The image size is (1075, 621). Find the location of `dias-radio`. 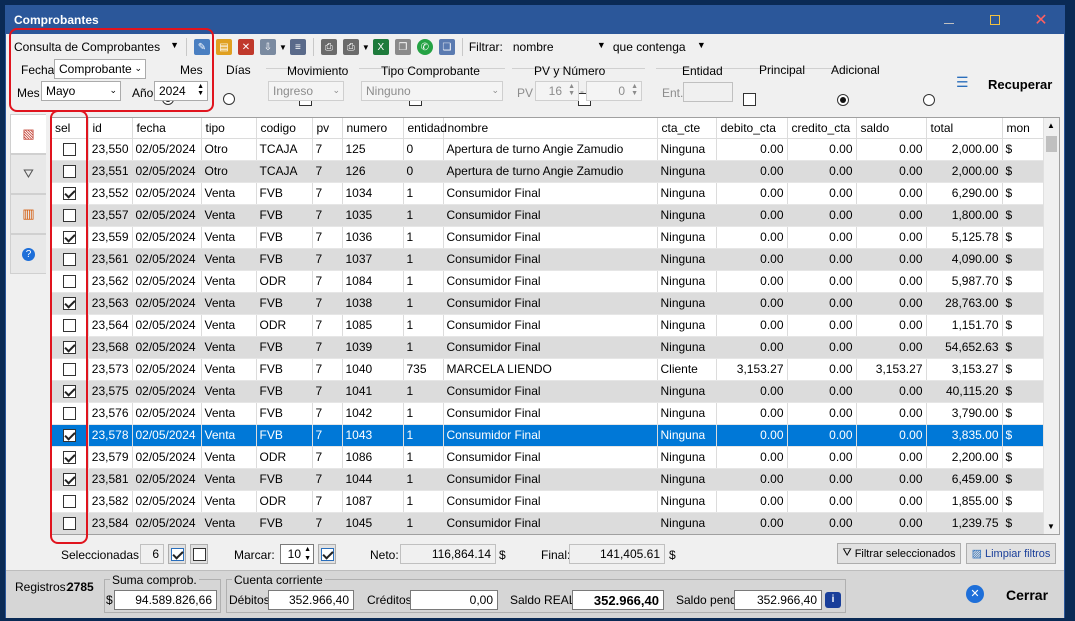

dias-radio is located at coordinates (229, 98).